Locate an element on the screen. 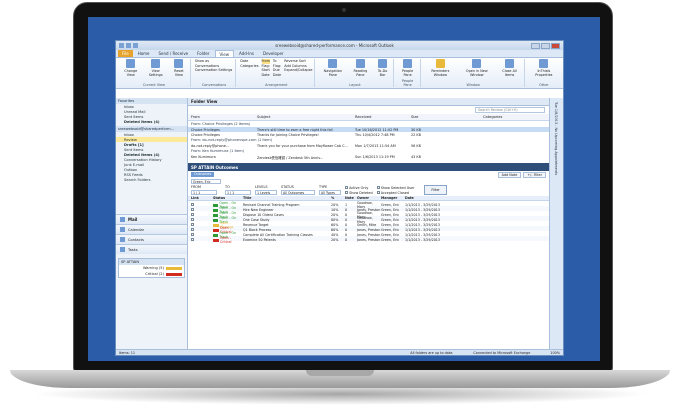 This screenshot has width=681, height=412. people-pane-button: People Pane is located at coordinates (408, 68).